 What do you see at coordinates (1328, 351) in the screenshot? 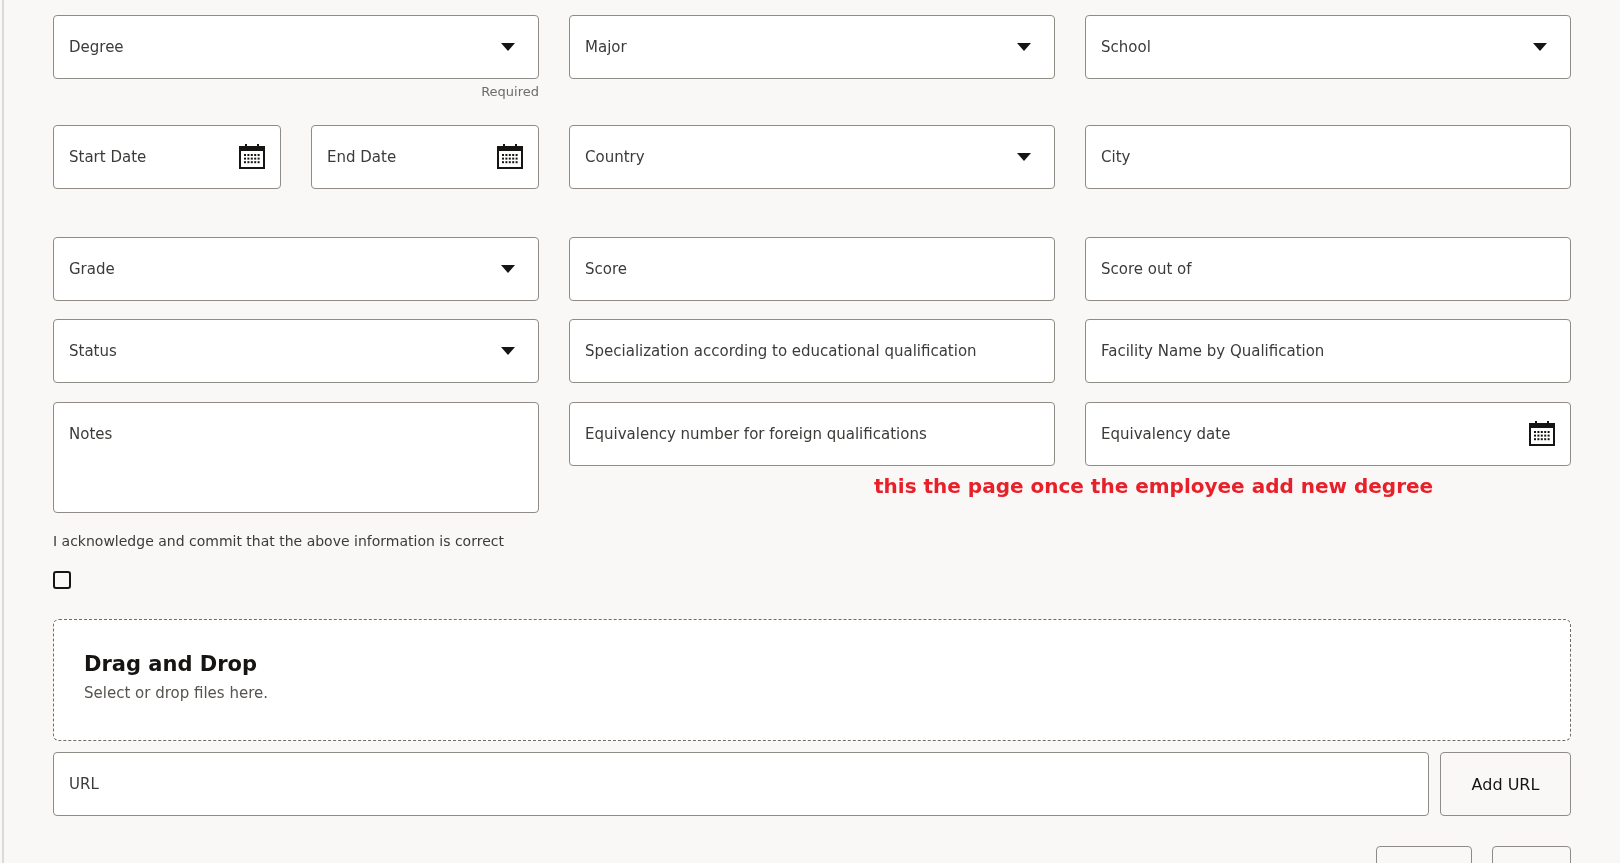
I see `input-field: Facility Name by Qualification` at bounding box center [1328, 351].